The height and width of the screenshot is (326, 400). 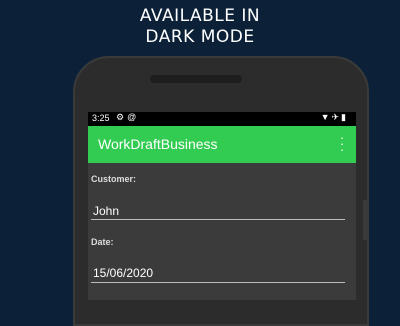 I want to click on at-sign-icon: @, so click(x=133, y=117).